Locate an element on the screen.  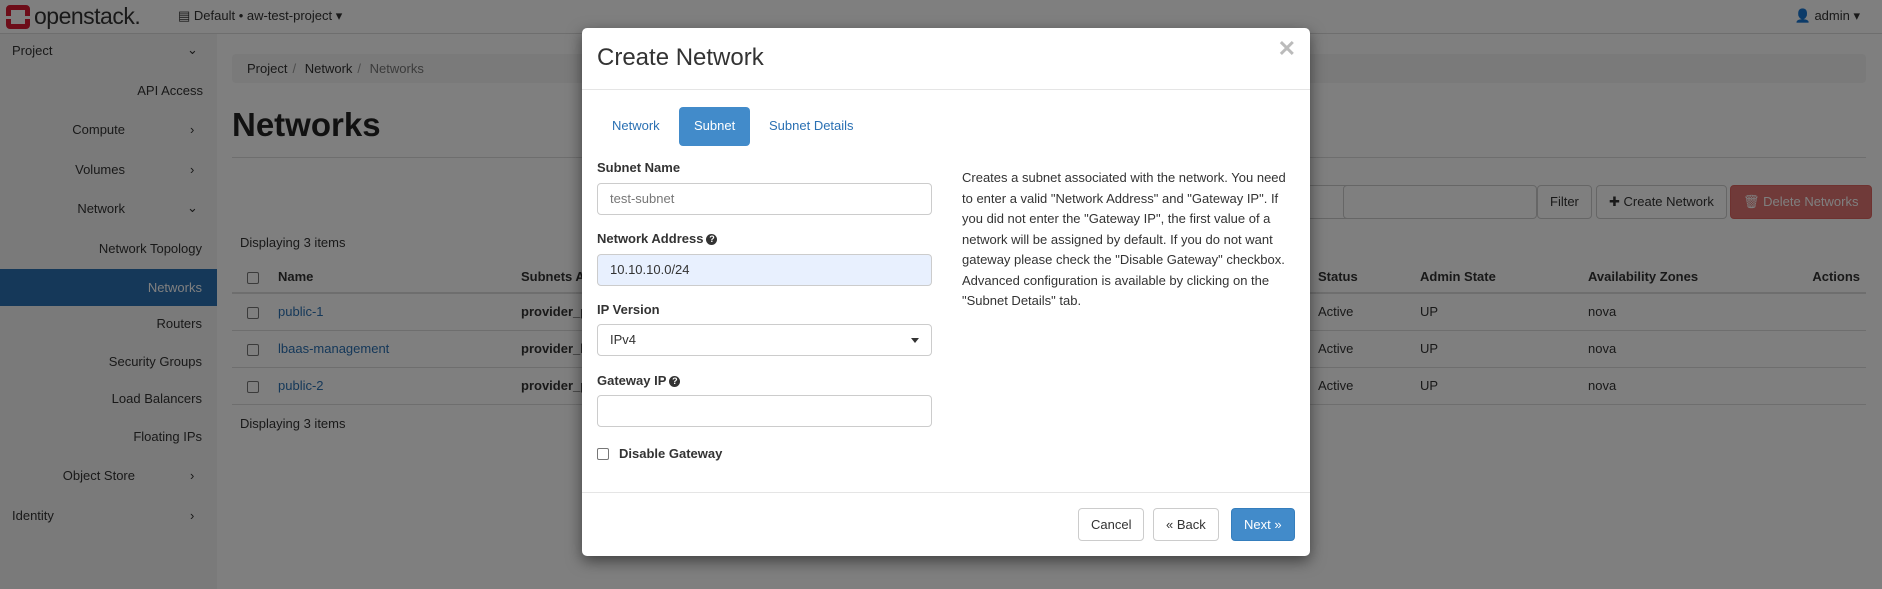
tab-network: Network is located at coordinates (636, 126).